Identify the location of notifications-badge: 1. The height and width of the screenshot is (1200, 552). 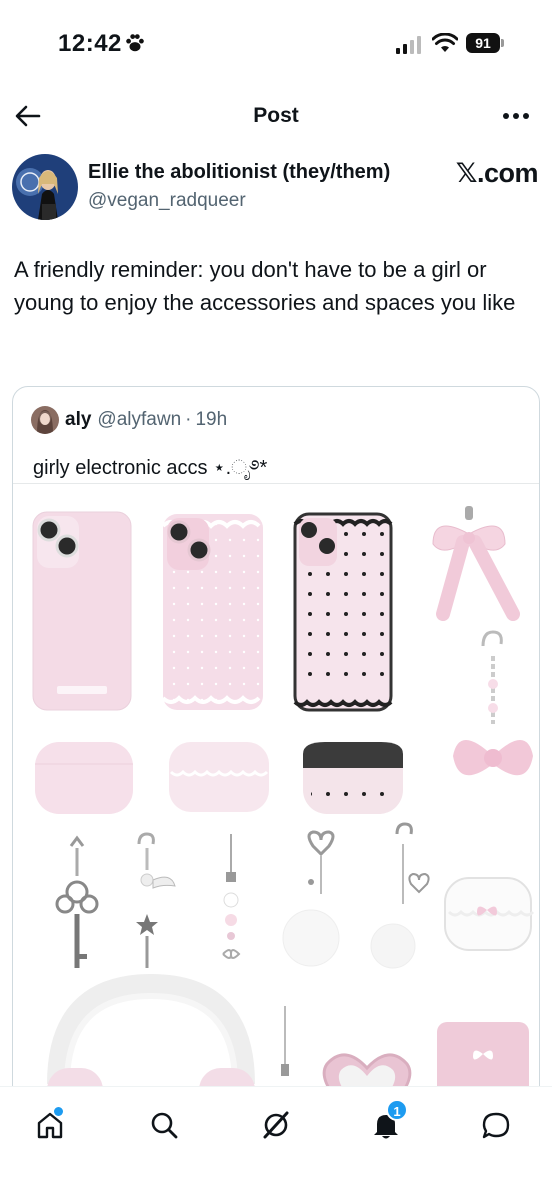
(397, 1110).